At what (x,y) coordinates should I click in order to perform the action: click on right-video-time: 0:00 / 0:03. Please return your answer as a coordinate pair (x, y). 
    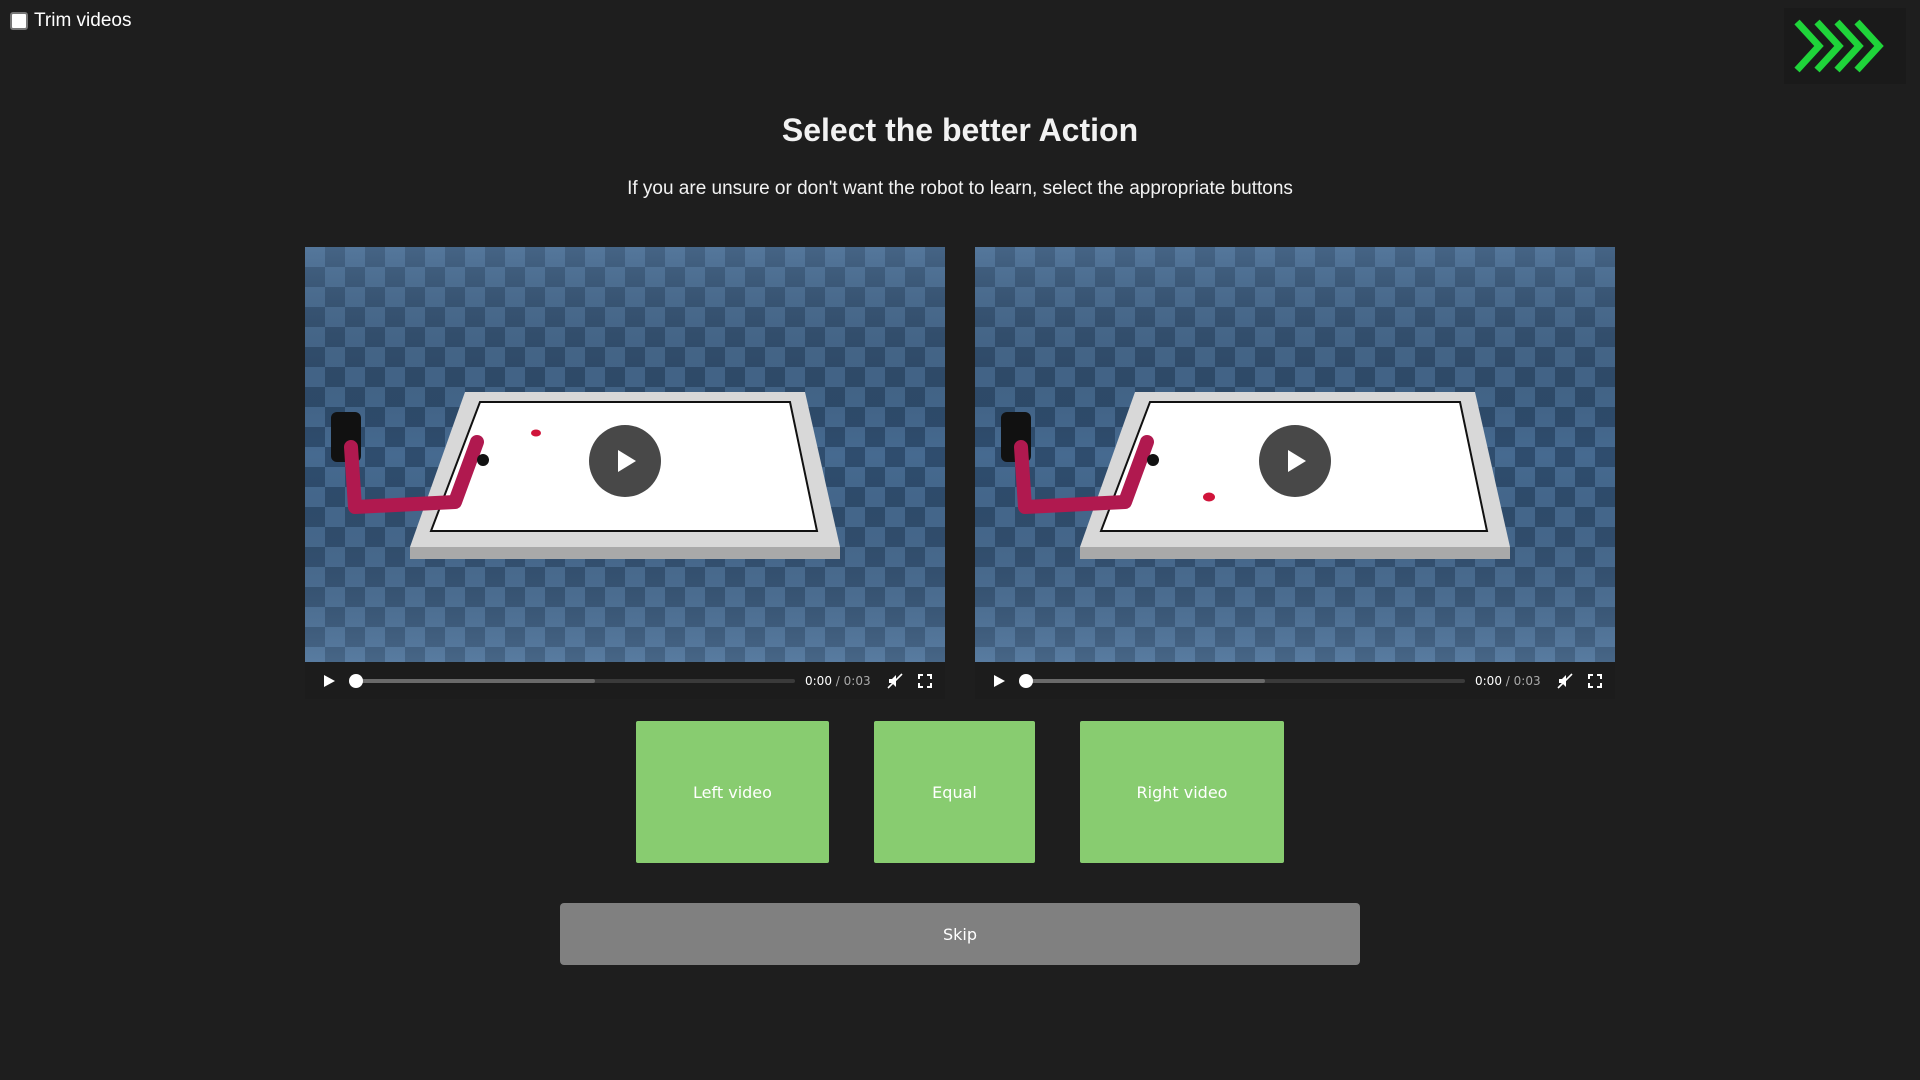
    Looking at the image, I should click on (1508, 681).